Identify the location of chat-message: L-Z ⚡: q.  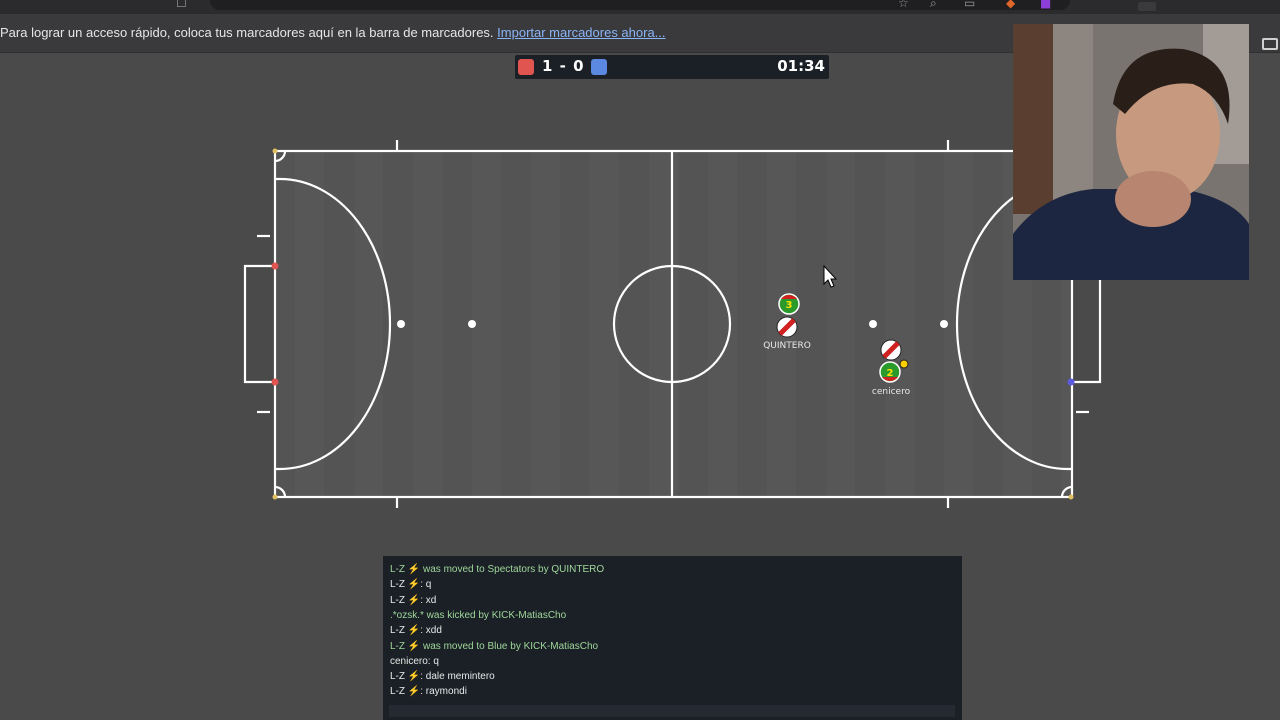
(411, 585).